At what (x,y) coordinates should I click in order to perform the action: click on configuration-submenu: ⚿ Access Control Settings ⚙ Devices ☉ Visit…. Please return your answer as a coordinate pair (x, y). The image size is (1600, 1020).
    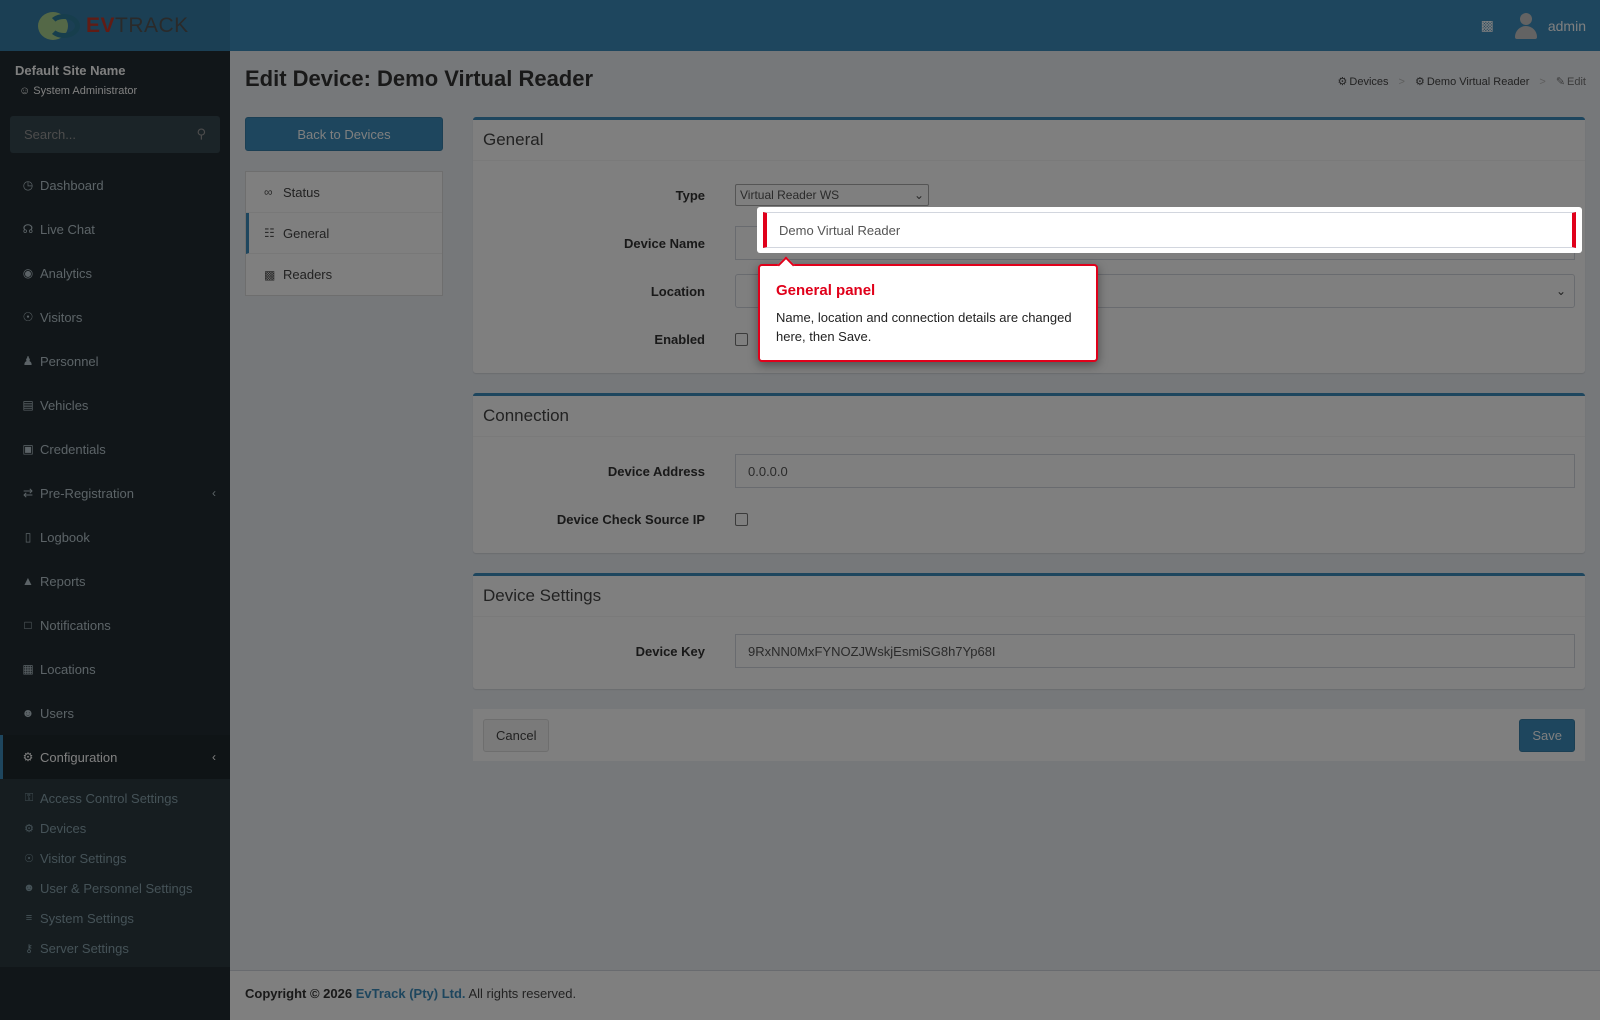
    Looking at the image, I should click on (115, 873).